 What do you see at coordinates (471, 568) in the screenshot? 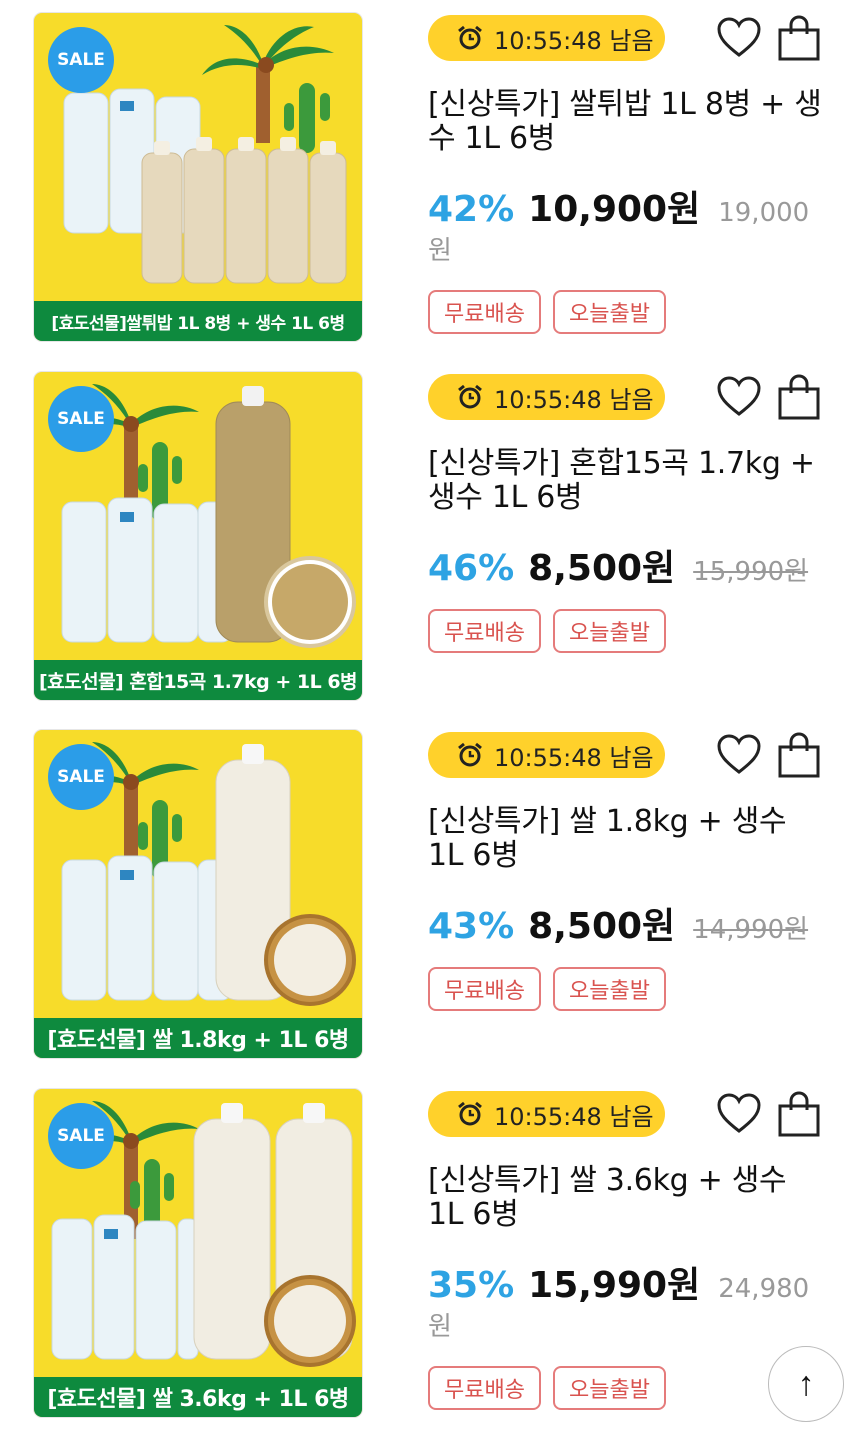
I see `discount-rate: 46%` at bounding box center [471, 568].